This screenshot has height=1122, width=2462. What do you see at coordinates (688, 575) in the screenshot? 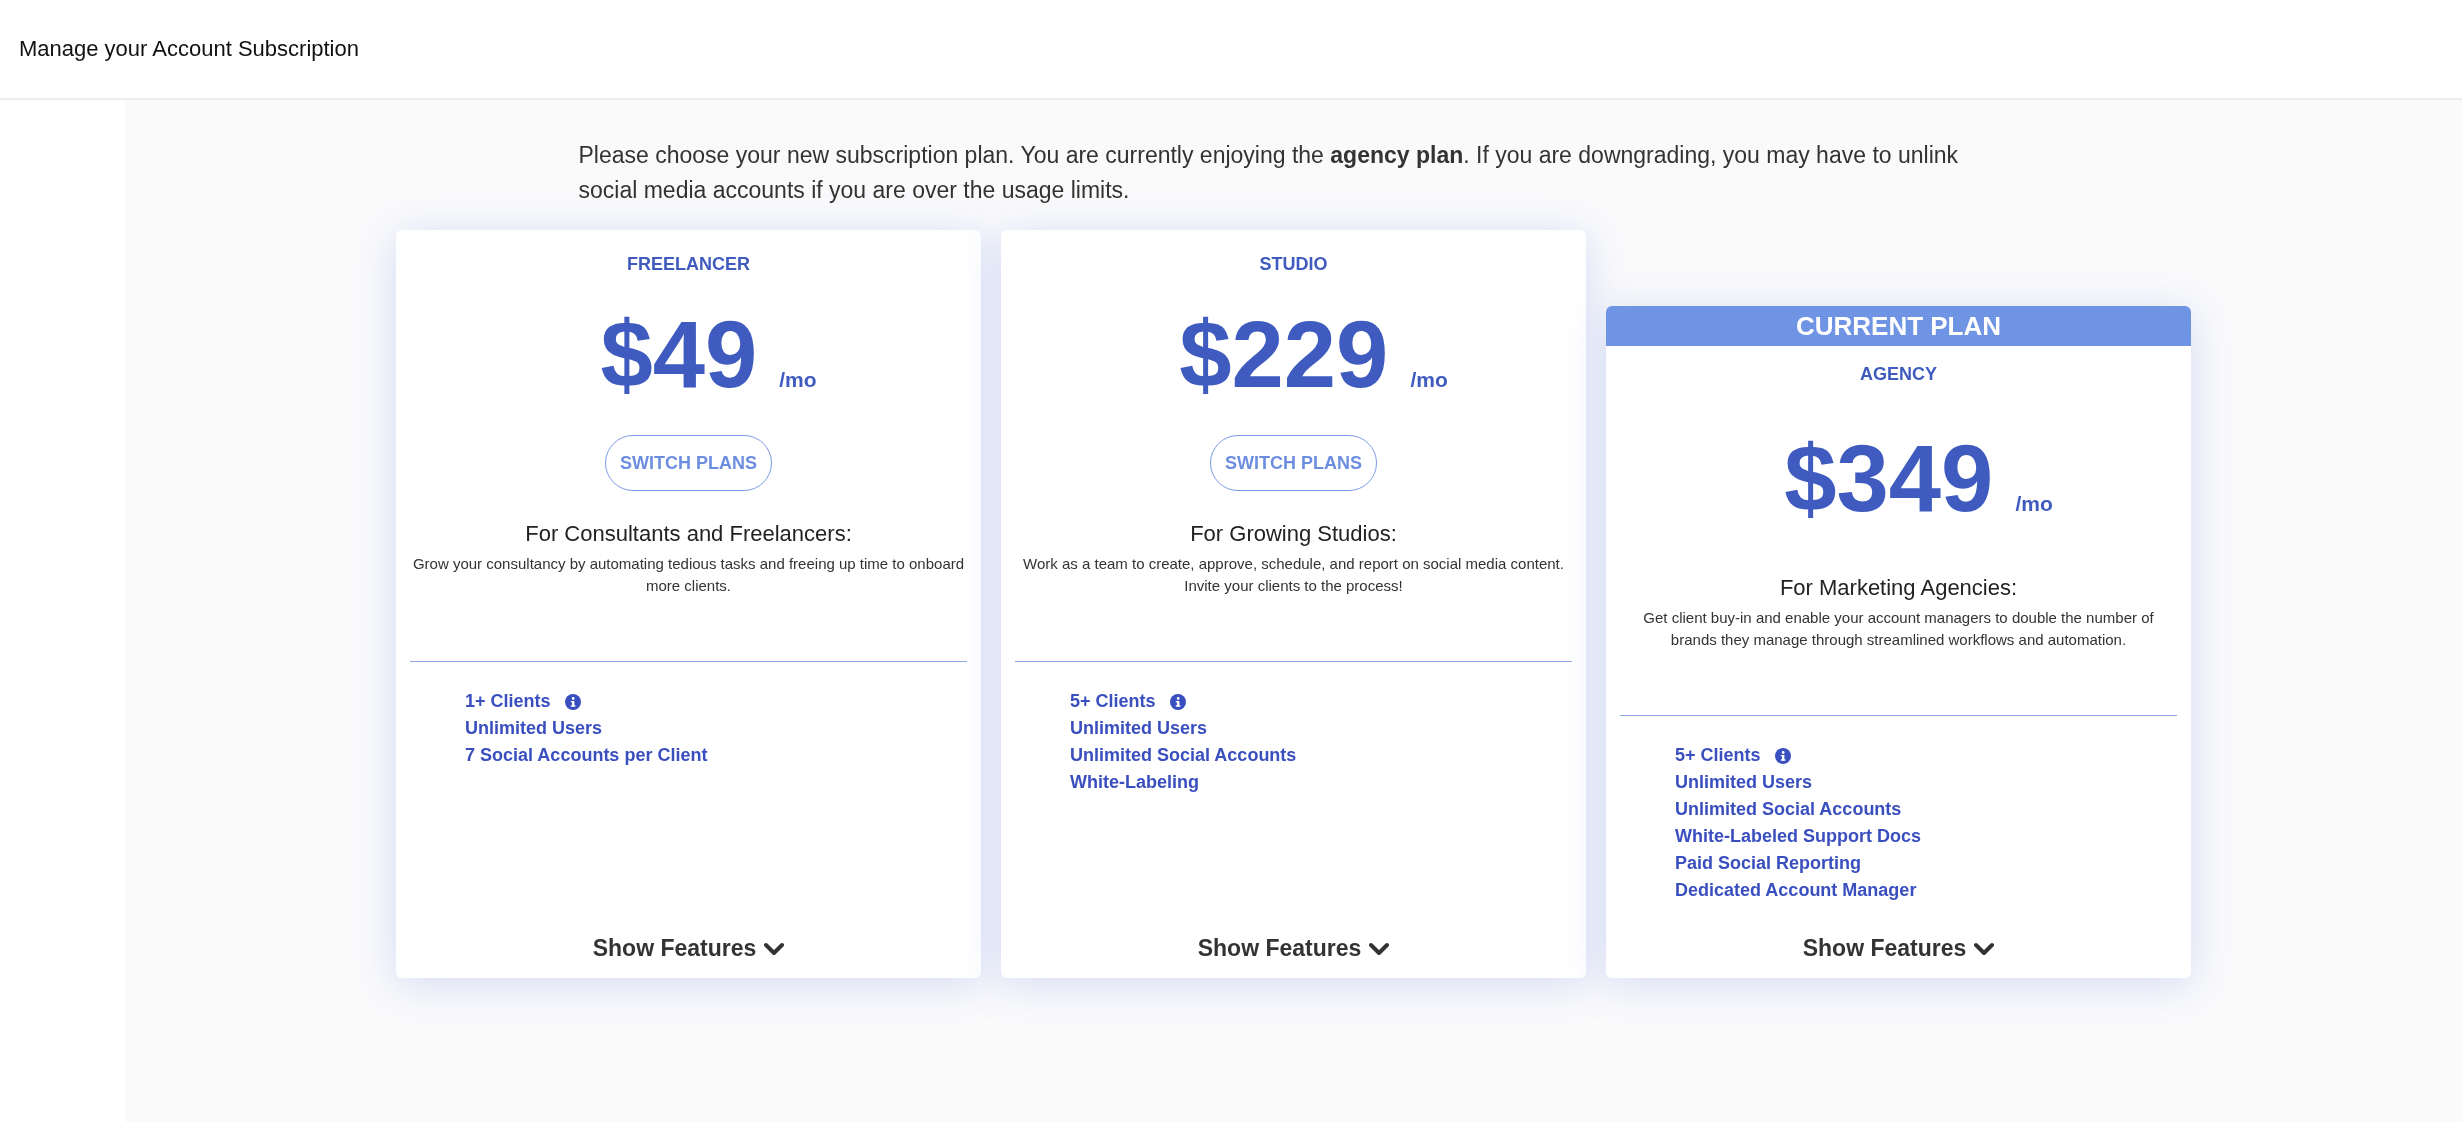
I see `plan-description: Grow your consultancy by automating tedious tasks and freeing up time to onboard more clients.` at bounding box center [688, 575].